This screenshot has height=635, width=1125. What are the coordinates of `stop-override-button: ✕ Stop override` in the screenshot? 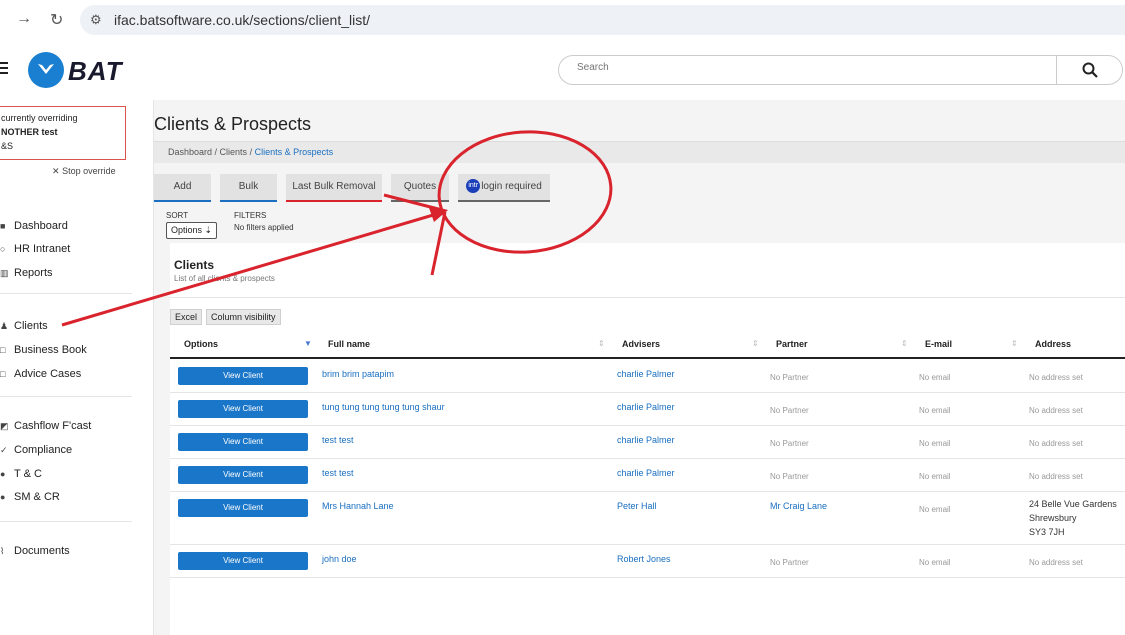 It's located at (84, 171).